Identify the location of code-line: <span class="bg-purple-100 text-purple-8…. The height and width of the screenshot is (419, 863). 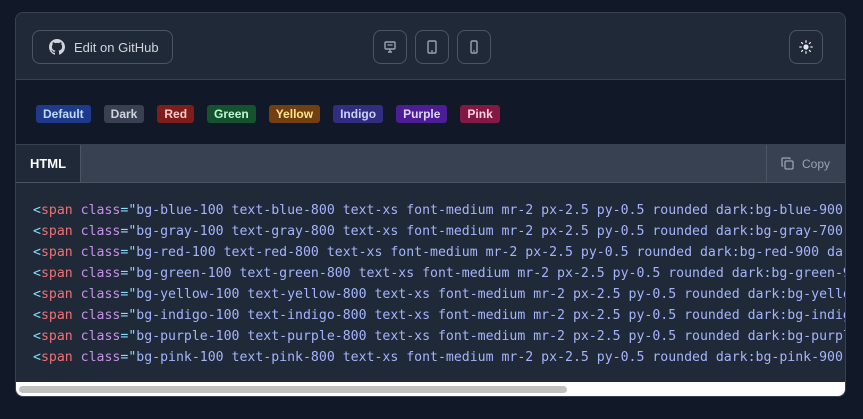
(439, 336).